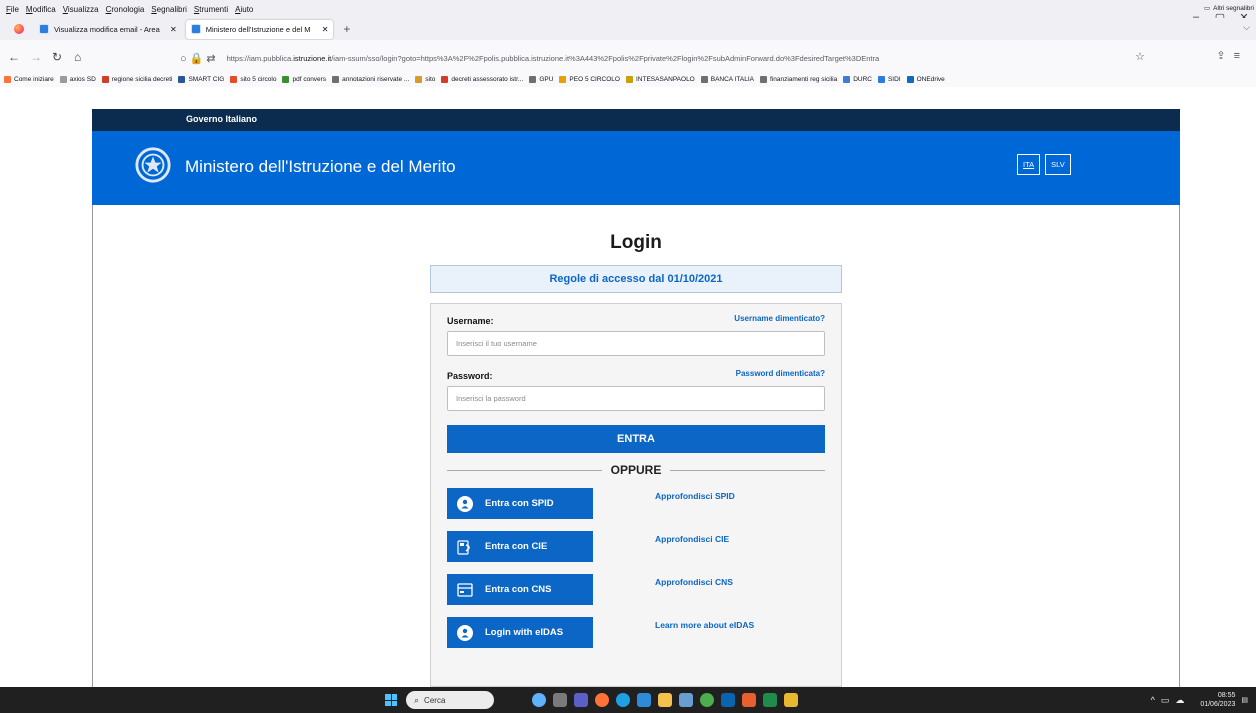  What do you see at coordinates (57, 57) in the screenshot?
I see `reload-icon: ↻` at bounding box center [57, 57].